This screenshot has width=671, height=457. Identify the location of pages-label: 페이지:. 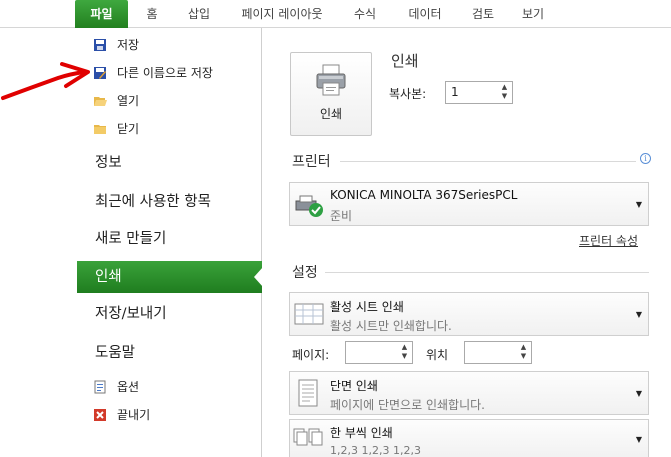
(311, 355).